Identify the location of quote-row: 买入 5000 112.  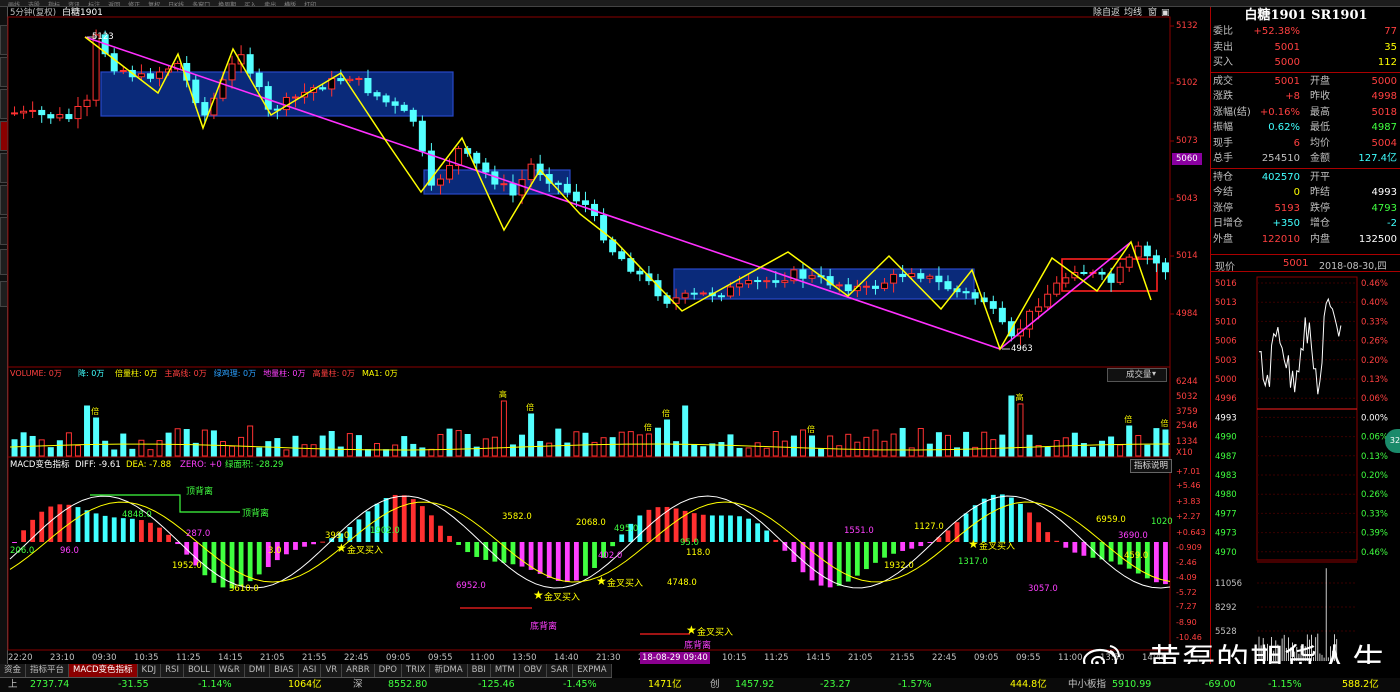
(1305, 63).